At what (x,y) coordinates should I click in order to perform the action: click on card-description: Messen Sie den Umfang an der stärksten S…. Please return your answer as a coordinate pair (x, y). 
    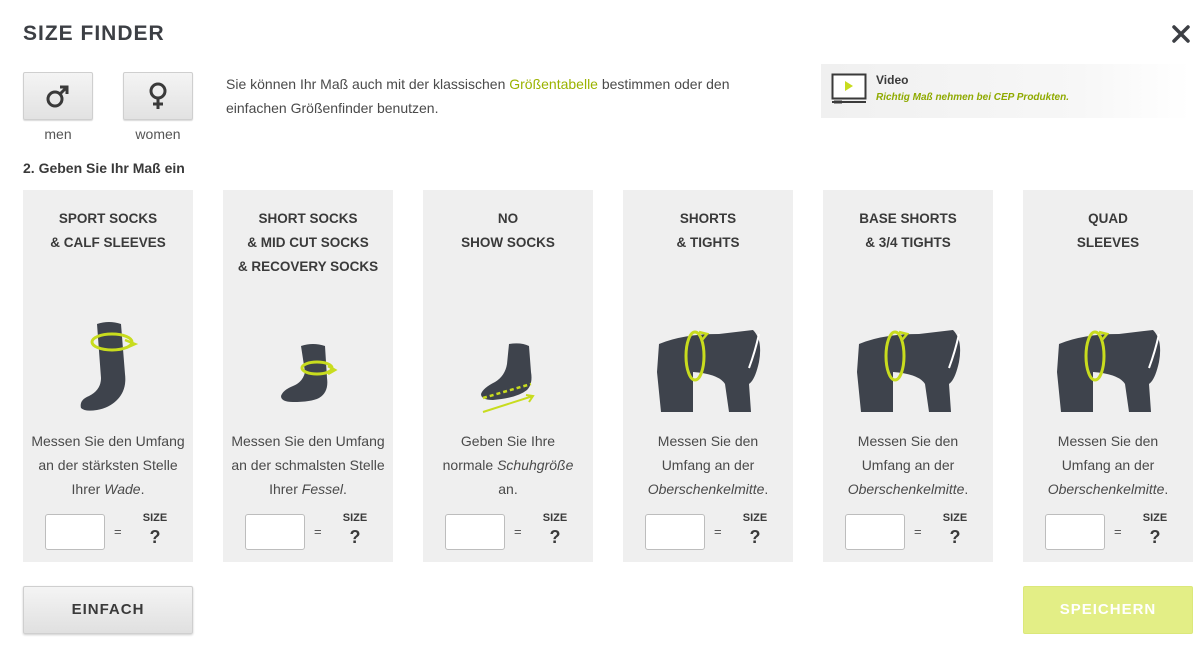
    Looking at the image, I should click on (108, 465).